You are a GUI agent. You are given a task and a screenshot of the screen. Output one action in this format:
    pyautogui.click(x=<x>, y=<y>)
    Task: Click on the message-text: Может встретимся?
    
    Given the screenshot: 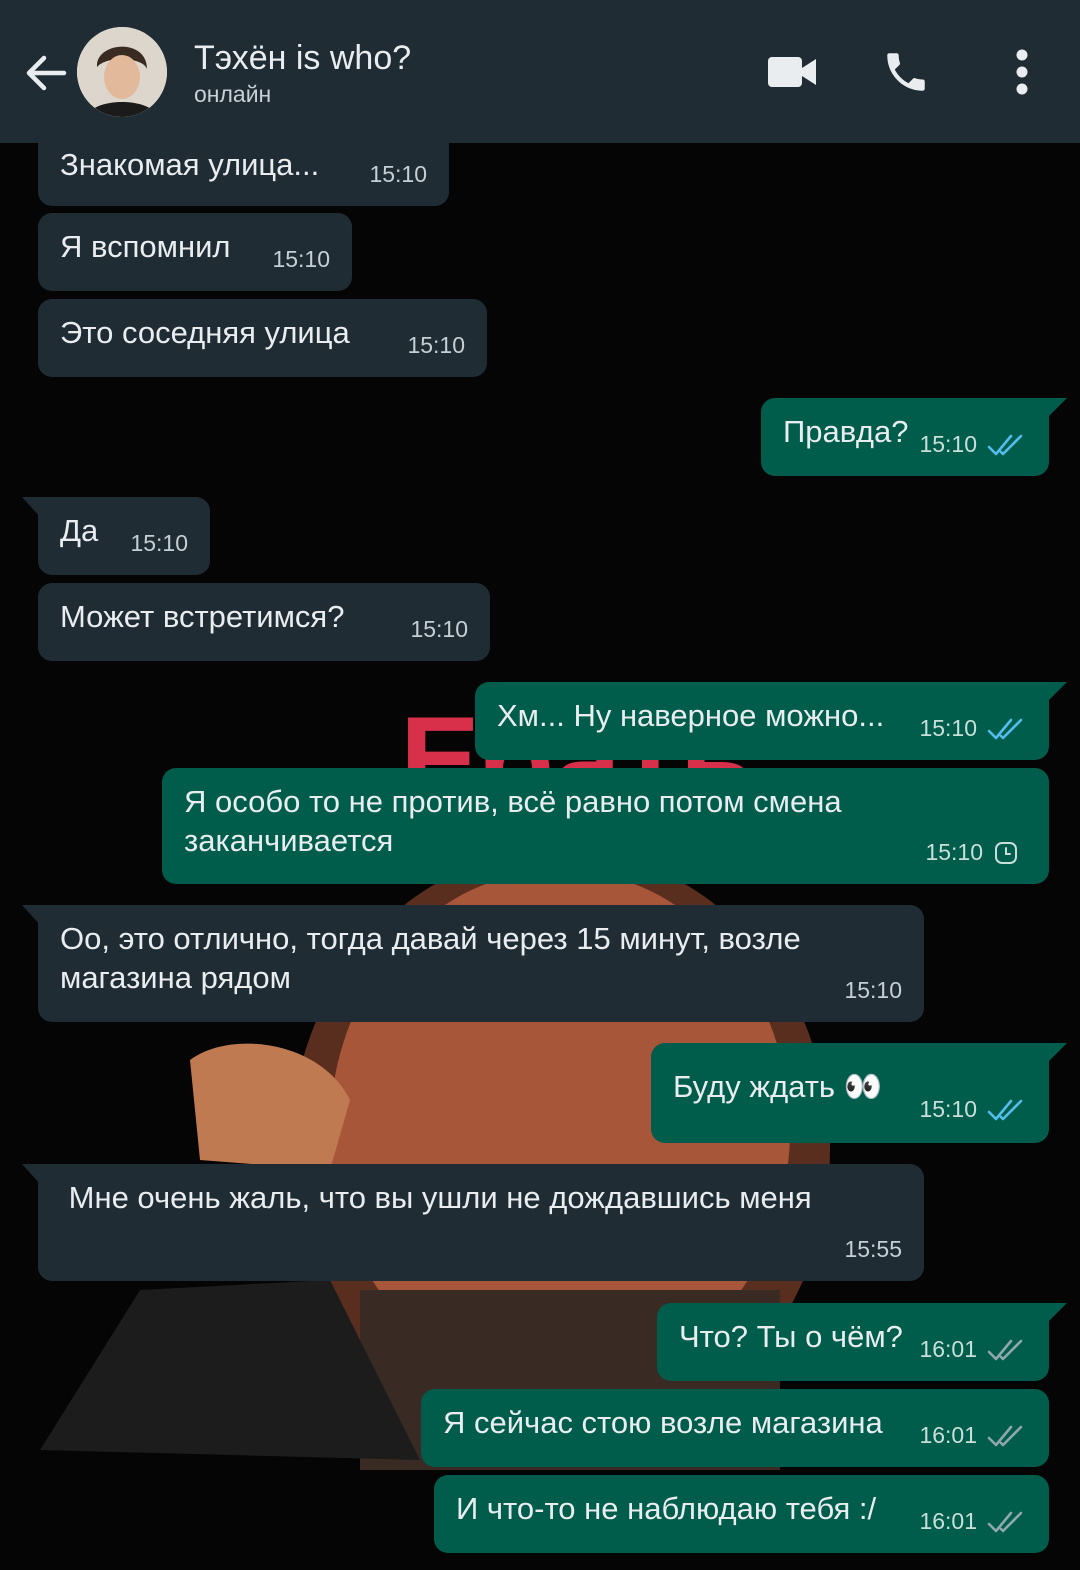 What is the action you would take?
    pyautogui.click(x=202, y=616)
    